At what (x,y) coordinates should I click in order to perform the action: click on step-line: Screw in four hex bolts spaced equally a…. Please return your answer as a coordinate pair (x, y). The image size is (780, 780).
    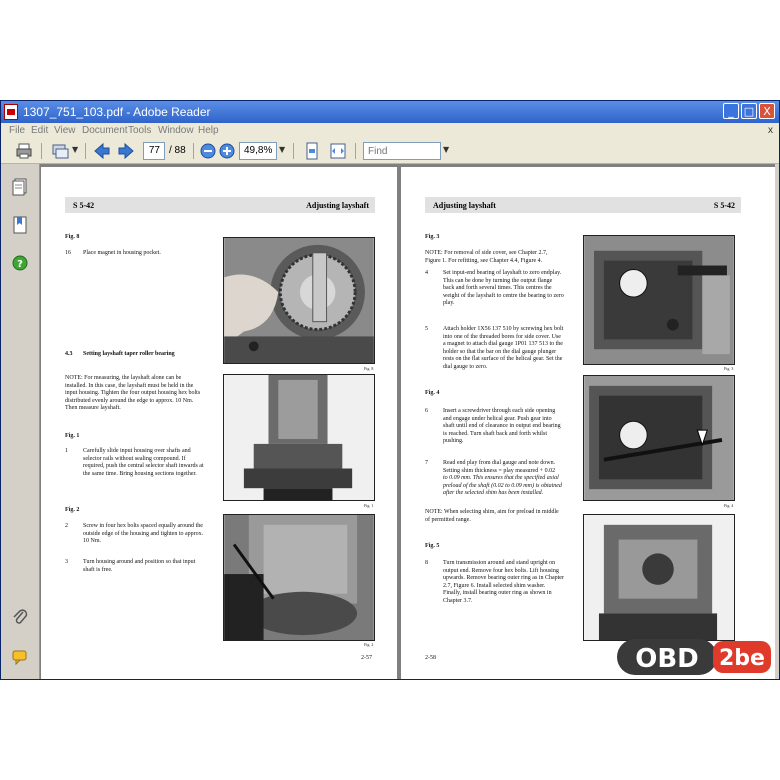
    Looking at the image, I should click on (143, 526).